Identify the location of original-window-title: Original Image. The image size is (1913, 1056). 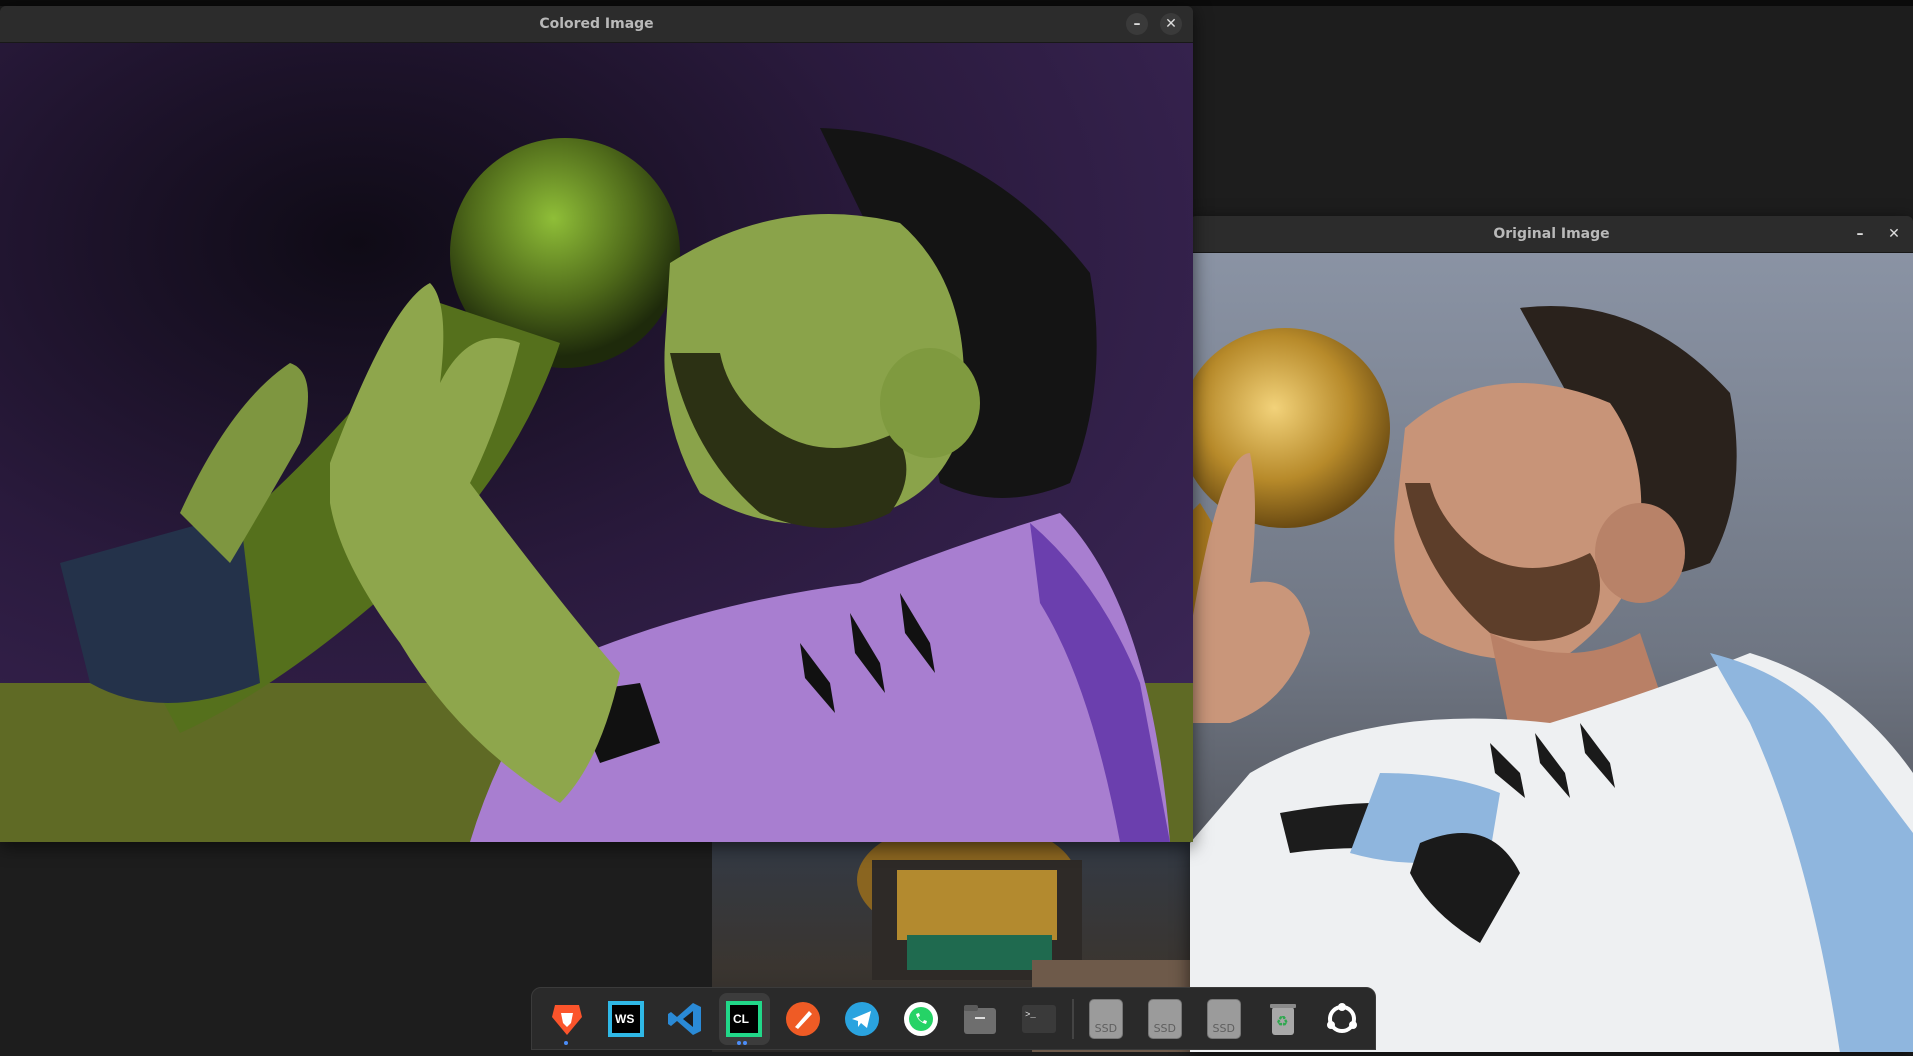
(1551, 234).